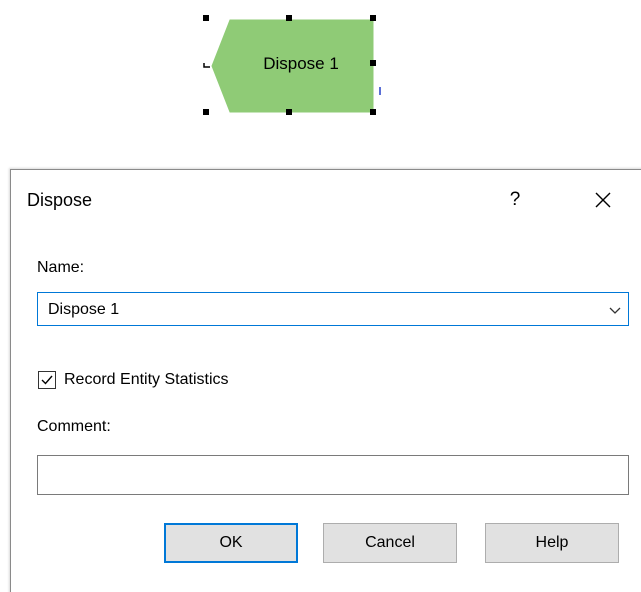  Describe the element at coordinates (301, 63) in the screenshot. I see `dispose-module-label: Dispose 1` at that location.